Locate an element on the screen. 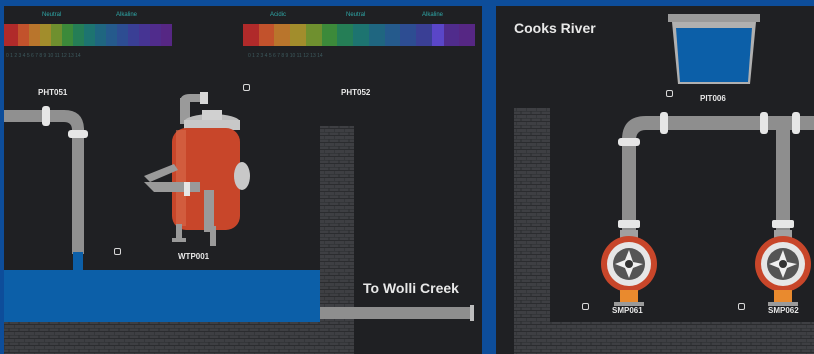 The height and width of the screenshot is (354, 814). pht051-pipe is located at coordinates (46, 188).